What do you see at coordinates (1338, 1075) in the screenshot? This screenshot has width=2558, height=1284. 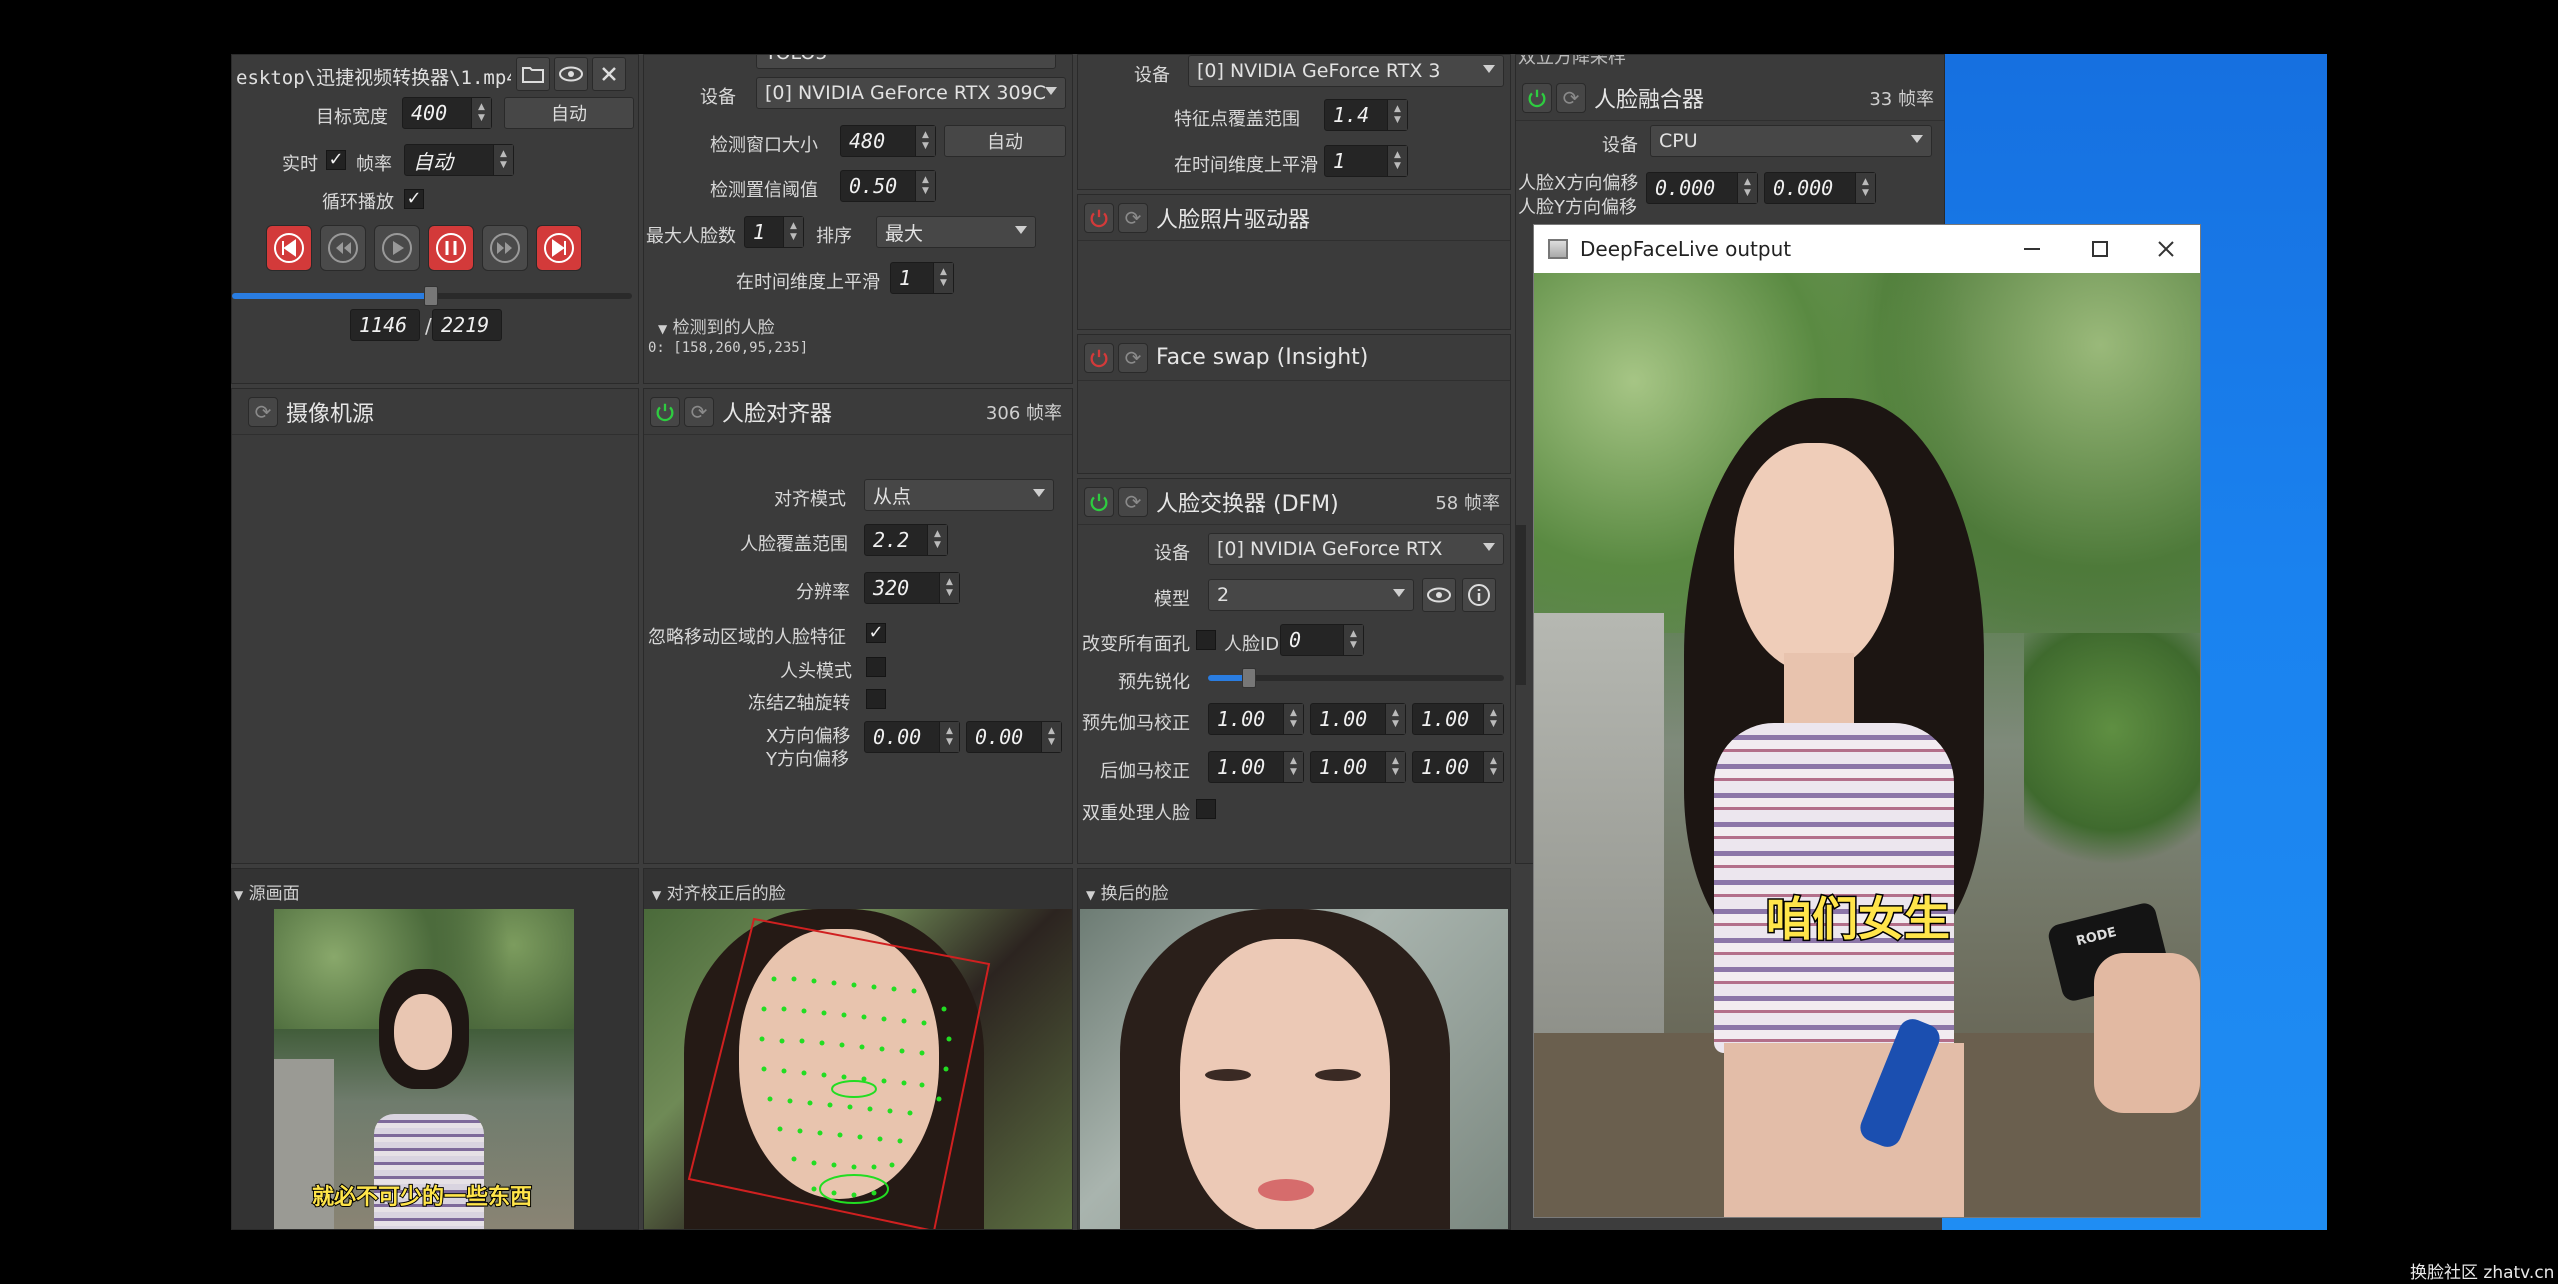 I see `right-eye` at bounding box center [1338, 1075].